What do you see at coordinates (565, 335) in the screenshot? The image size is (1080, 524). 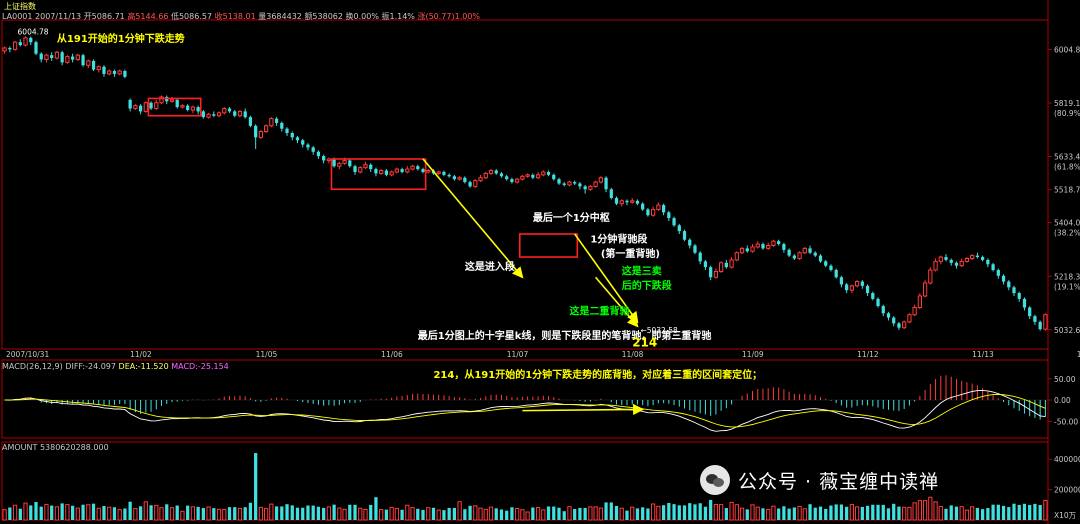 I see `annotation-text: 最后1分图上的十字星k线，则是下跌段里的笔背驰，即第三重背驰` at bounding box center [565, 335].